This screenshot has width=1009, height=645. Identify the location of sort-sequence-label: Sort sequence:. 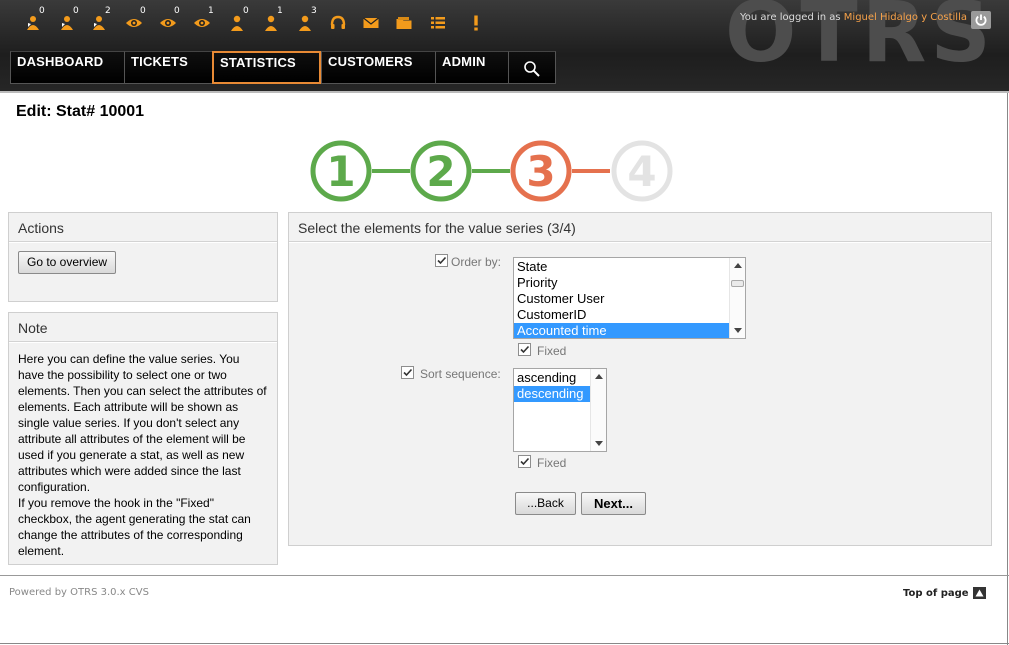
(460, 374).